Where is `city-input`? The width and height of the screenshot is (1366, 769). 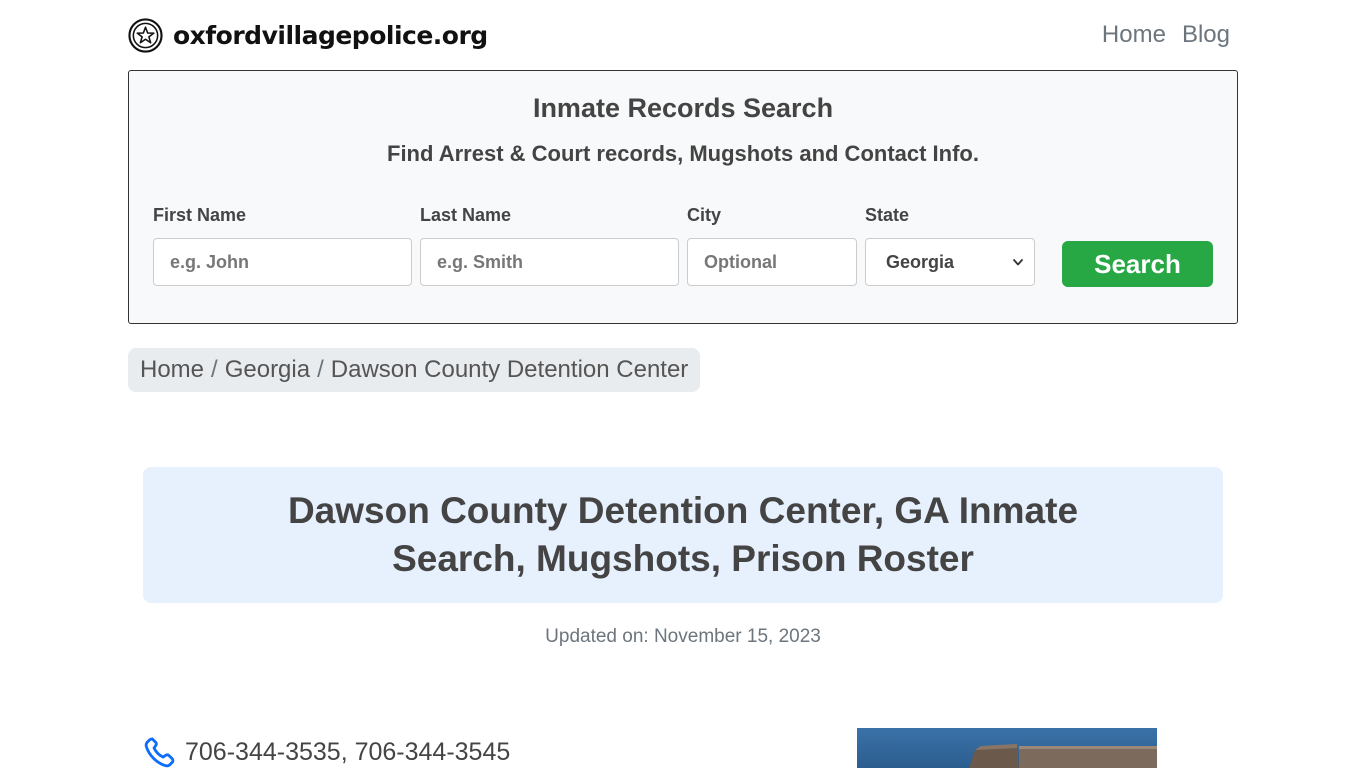
city-input is located at coordinates (772, 262).